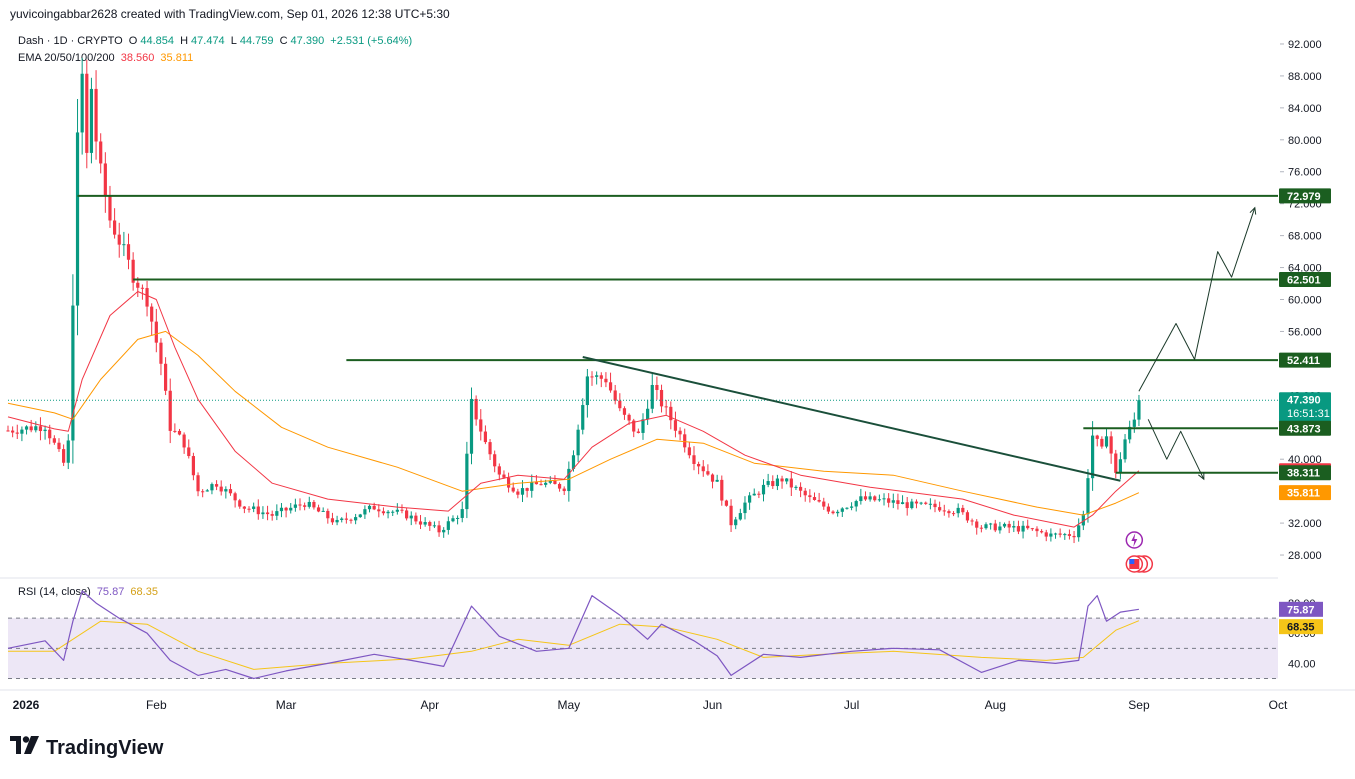 The image size is (1355, 779). Describe the element at coordinates (1302, 664) in the screenshot. I see `rsi-tick-label: 40.00` at that location.